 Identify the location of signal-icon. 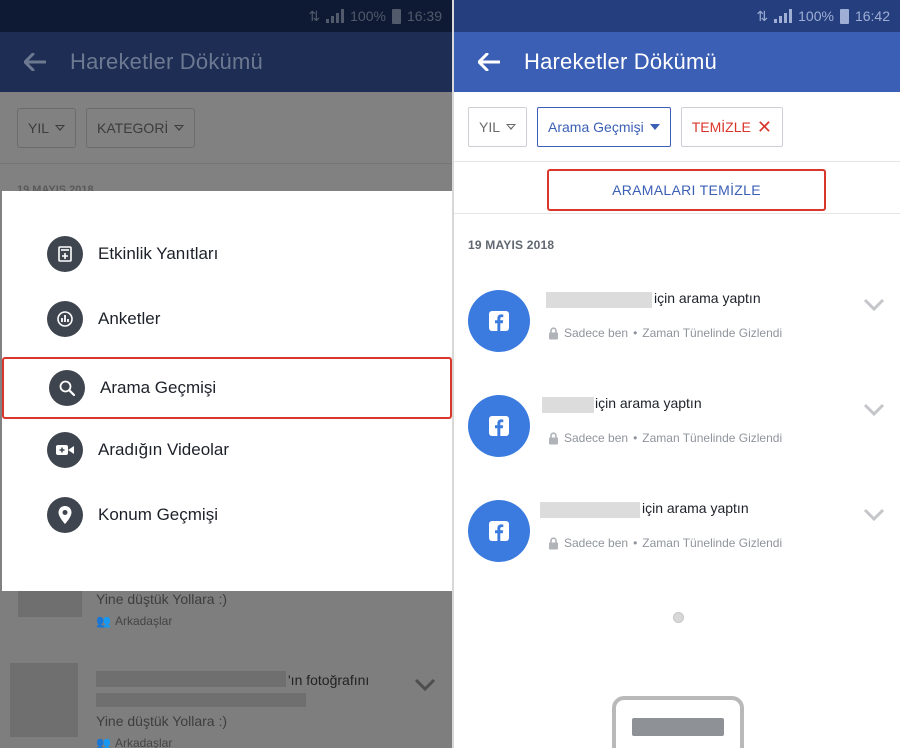
(335, 16).